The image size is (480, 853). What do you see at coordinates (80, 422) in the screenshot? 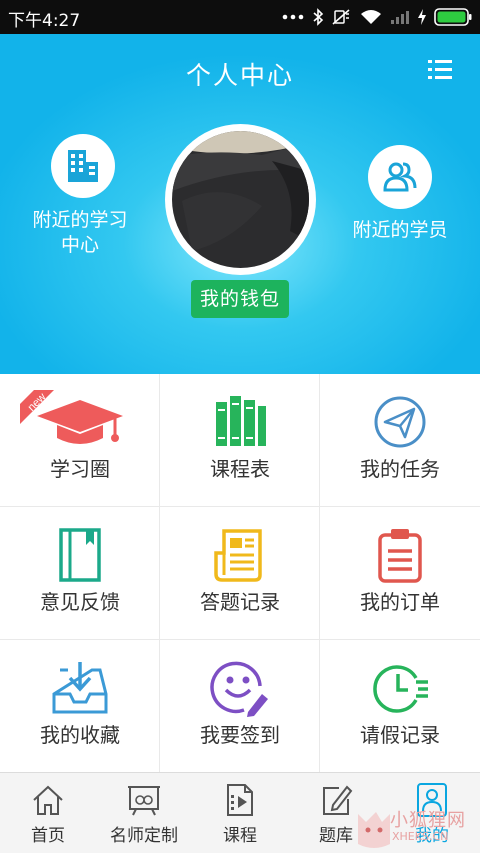
I see `graduation-cap-icon` at bounding box center [80, 422].